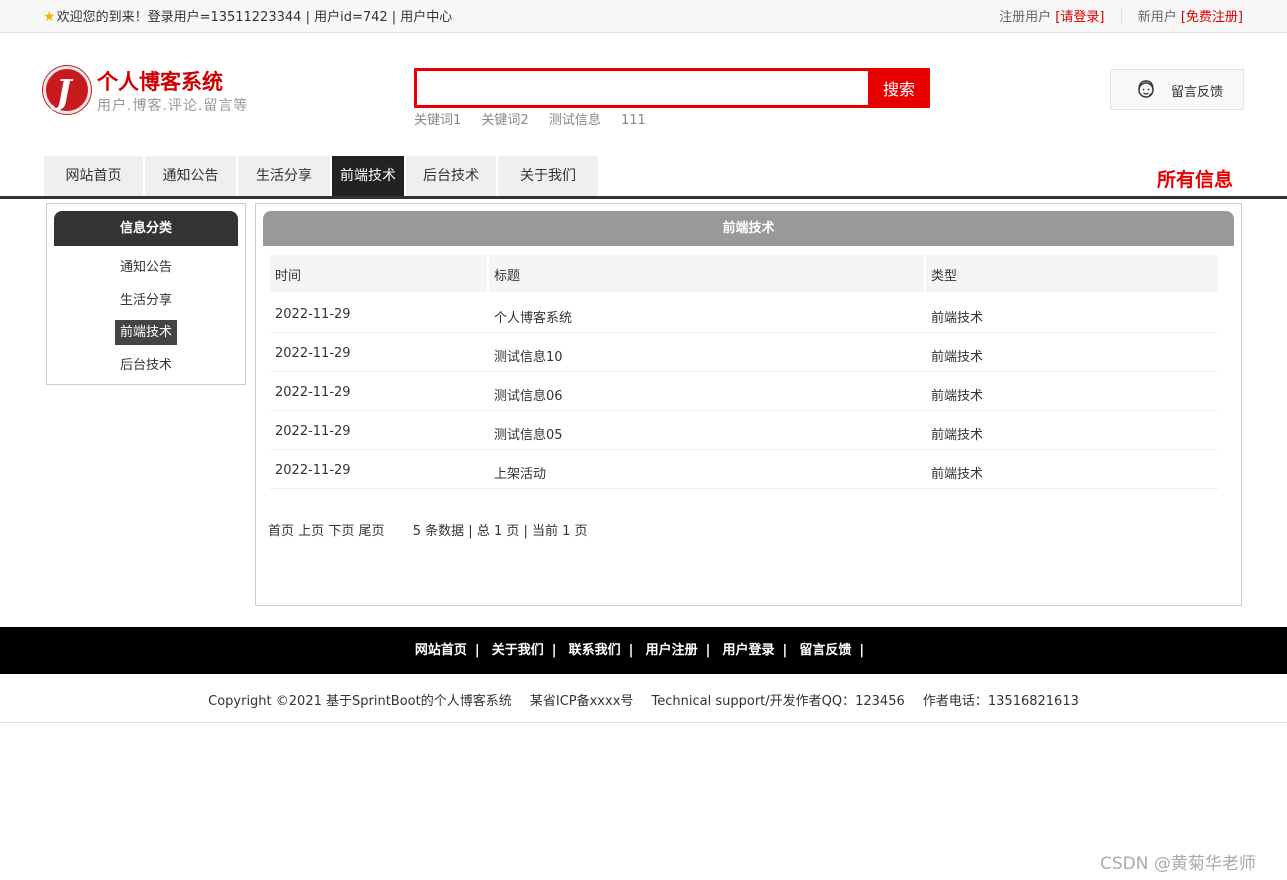 The image size is (1287, 880). I want to click on nav-item-about: 关于我们, so click(548, 176).